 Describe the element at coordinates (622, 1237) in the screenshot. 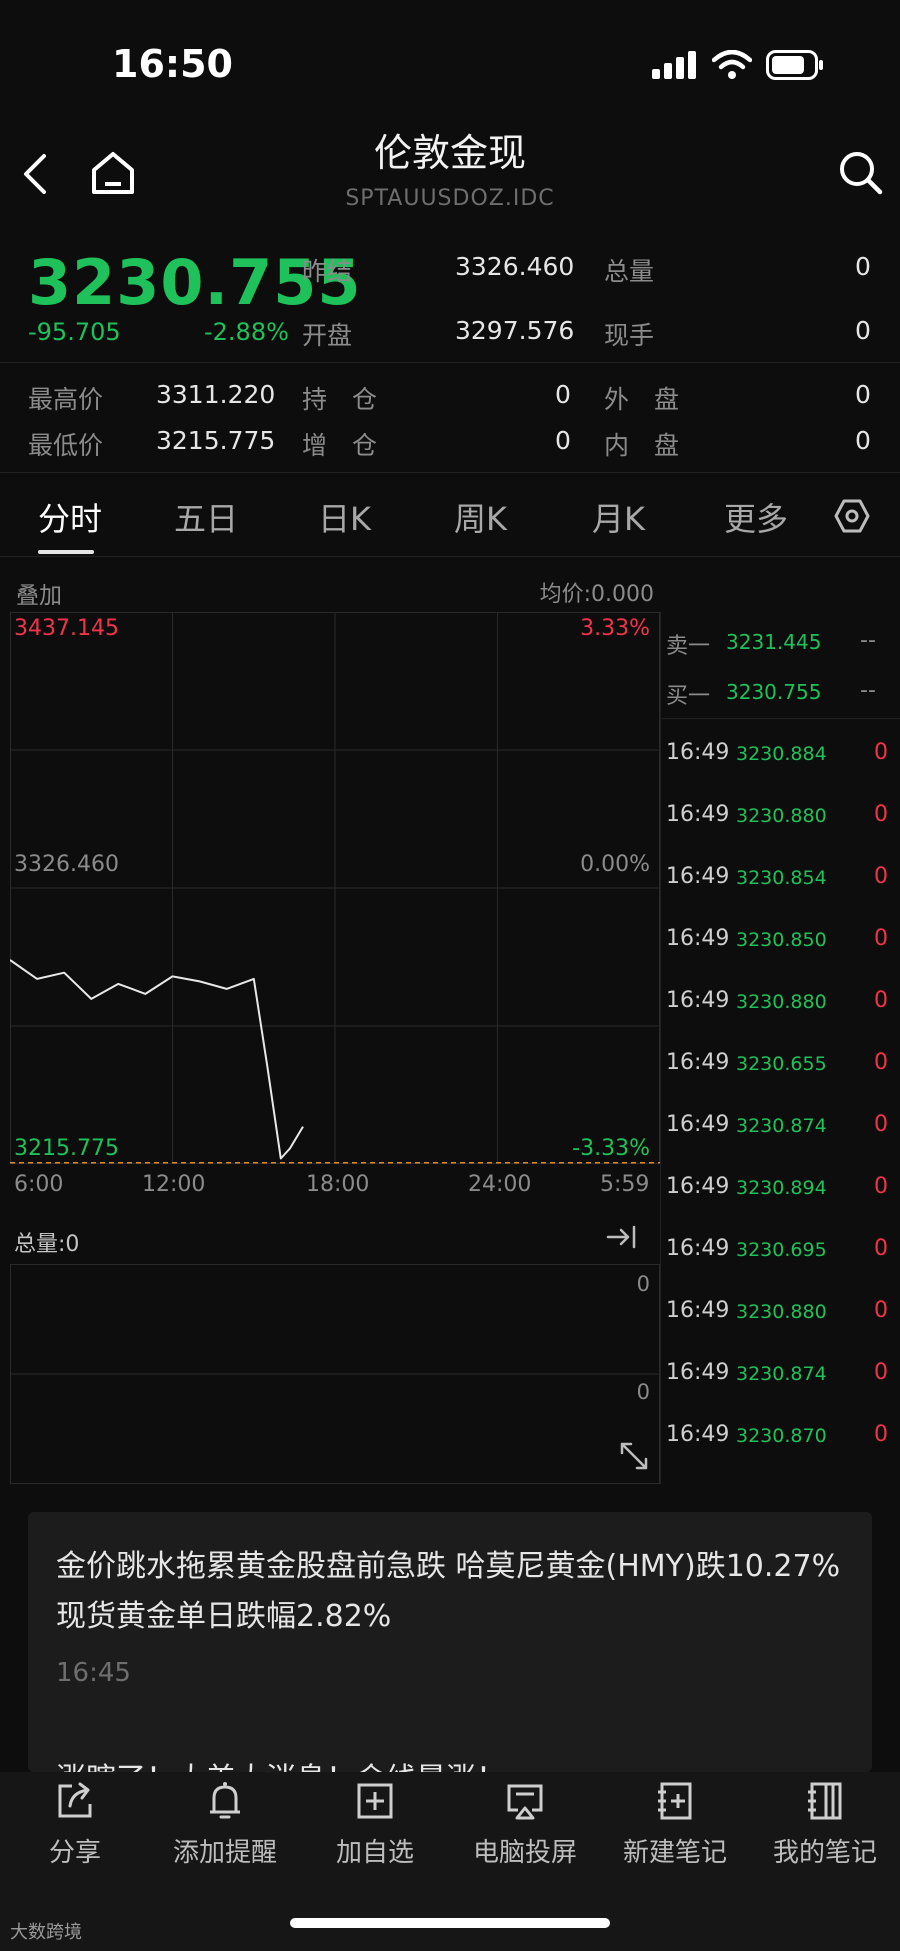

I see `collapse-sidebar-icon` at that location.